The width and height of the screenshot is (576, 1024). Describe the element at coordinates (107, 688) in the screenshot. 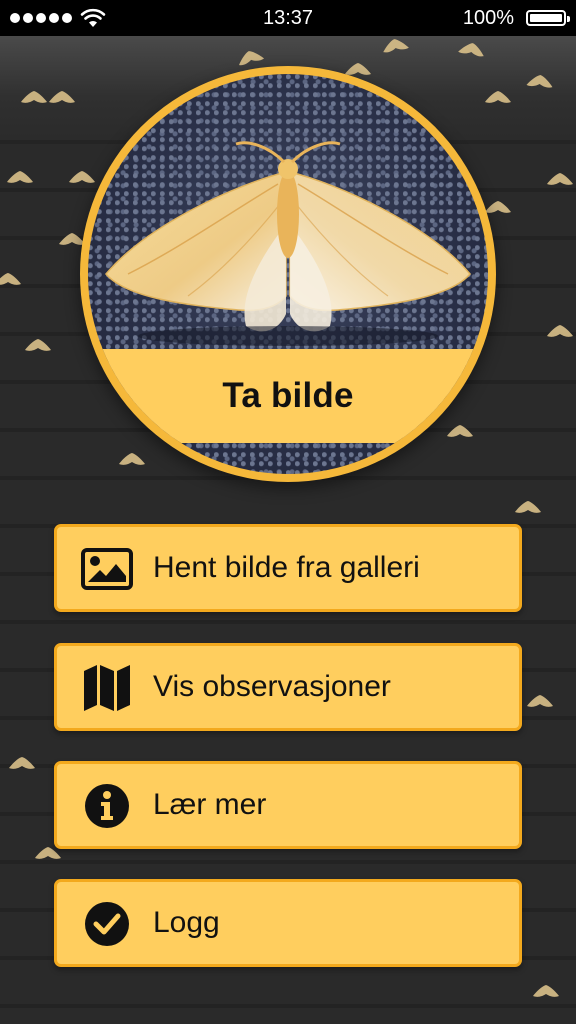

I see `map-icon` at that location.